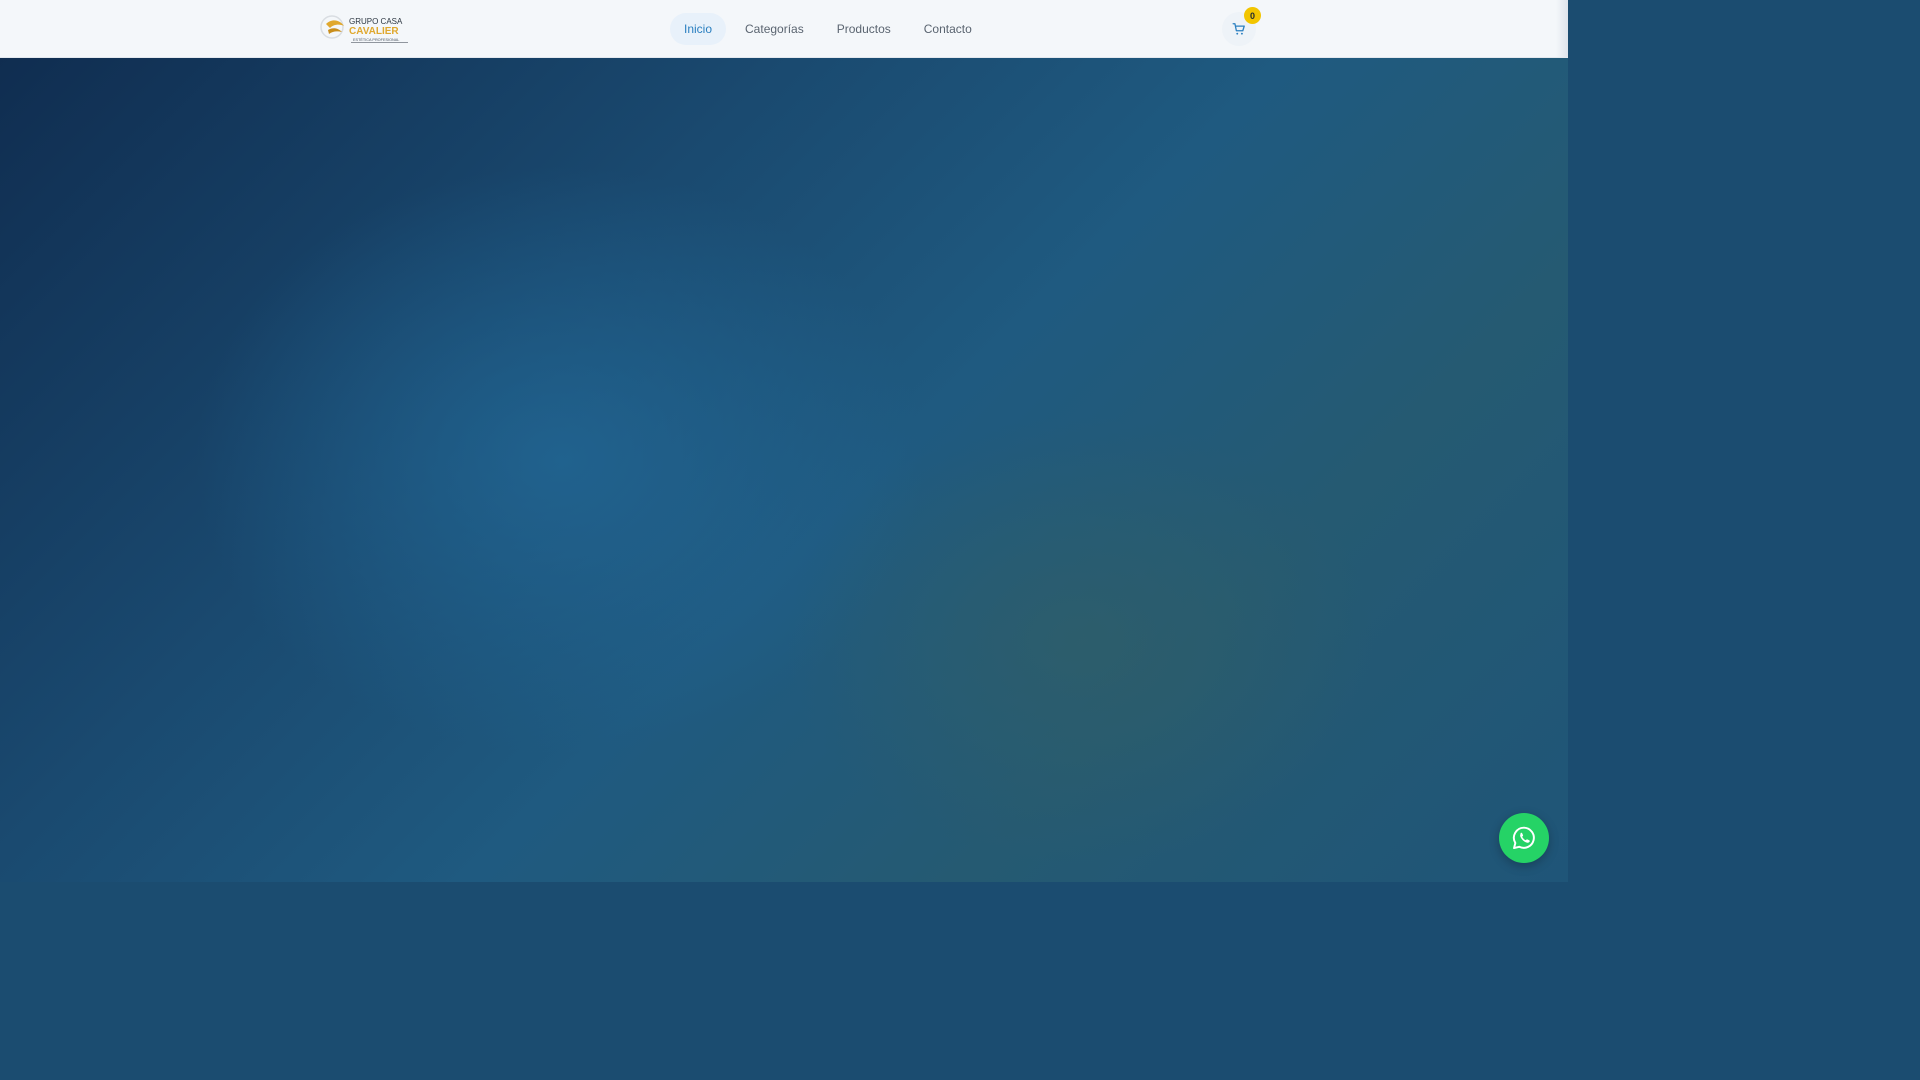 This screenshot has width=1920, height=1080. I want to click on nav-item-categorias: Categorías, so click(774, 29).